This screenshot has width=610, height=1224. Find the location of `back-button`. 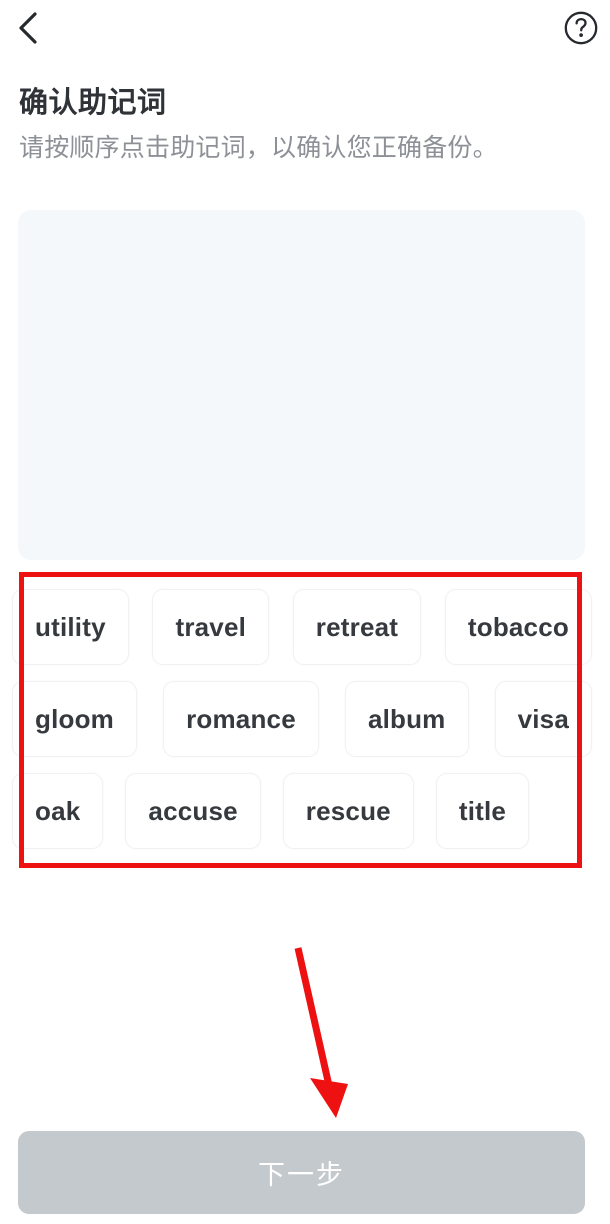

back-button is located at coordinates (28, 28).